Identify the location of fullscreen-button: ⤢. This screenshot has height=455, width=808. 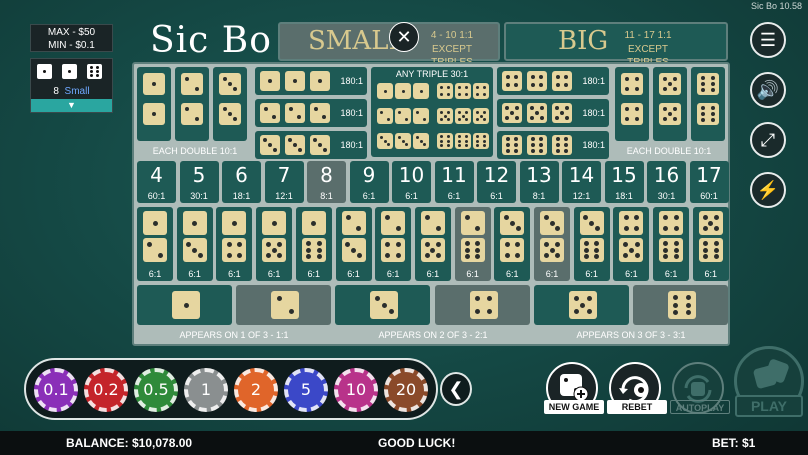
(768, 140).